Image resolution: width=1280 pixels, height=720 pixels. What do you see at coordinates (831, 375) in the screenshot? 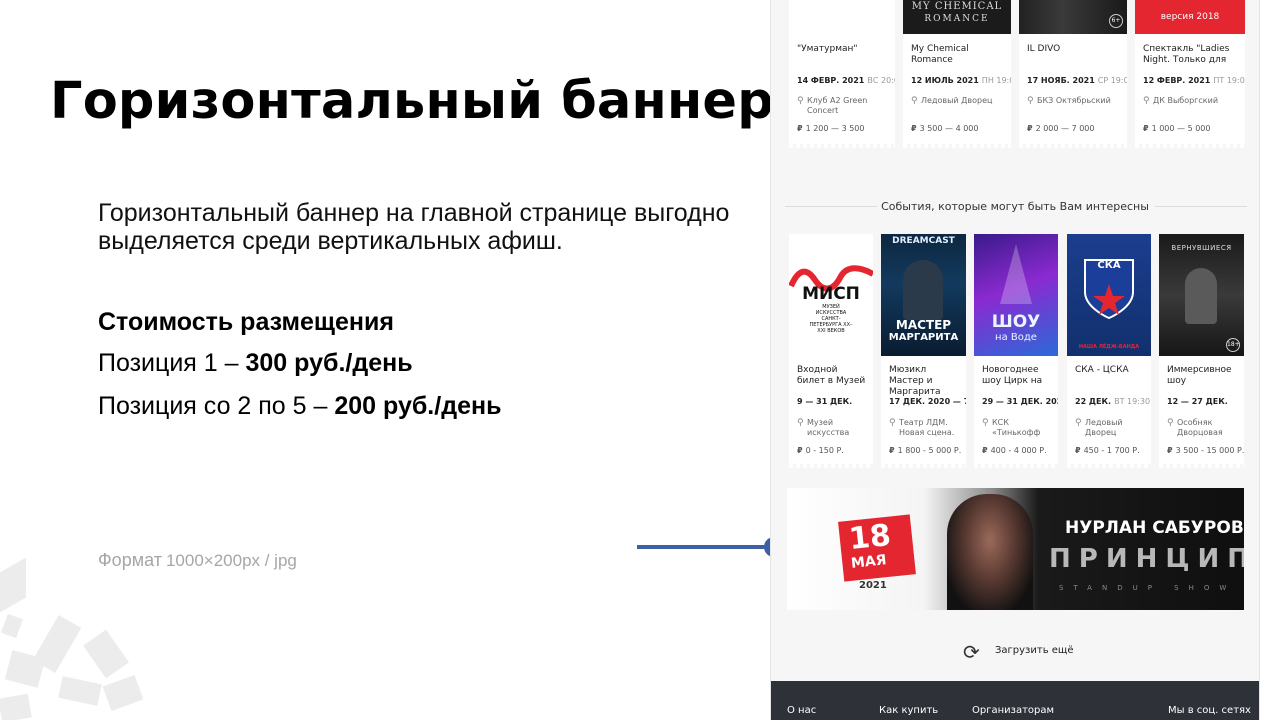
I see `event-title: Входной билет в Музей` at bounding box center [831, 375].